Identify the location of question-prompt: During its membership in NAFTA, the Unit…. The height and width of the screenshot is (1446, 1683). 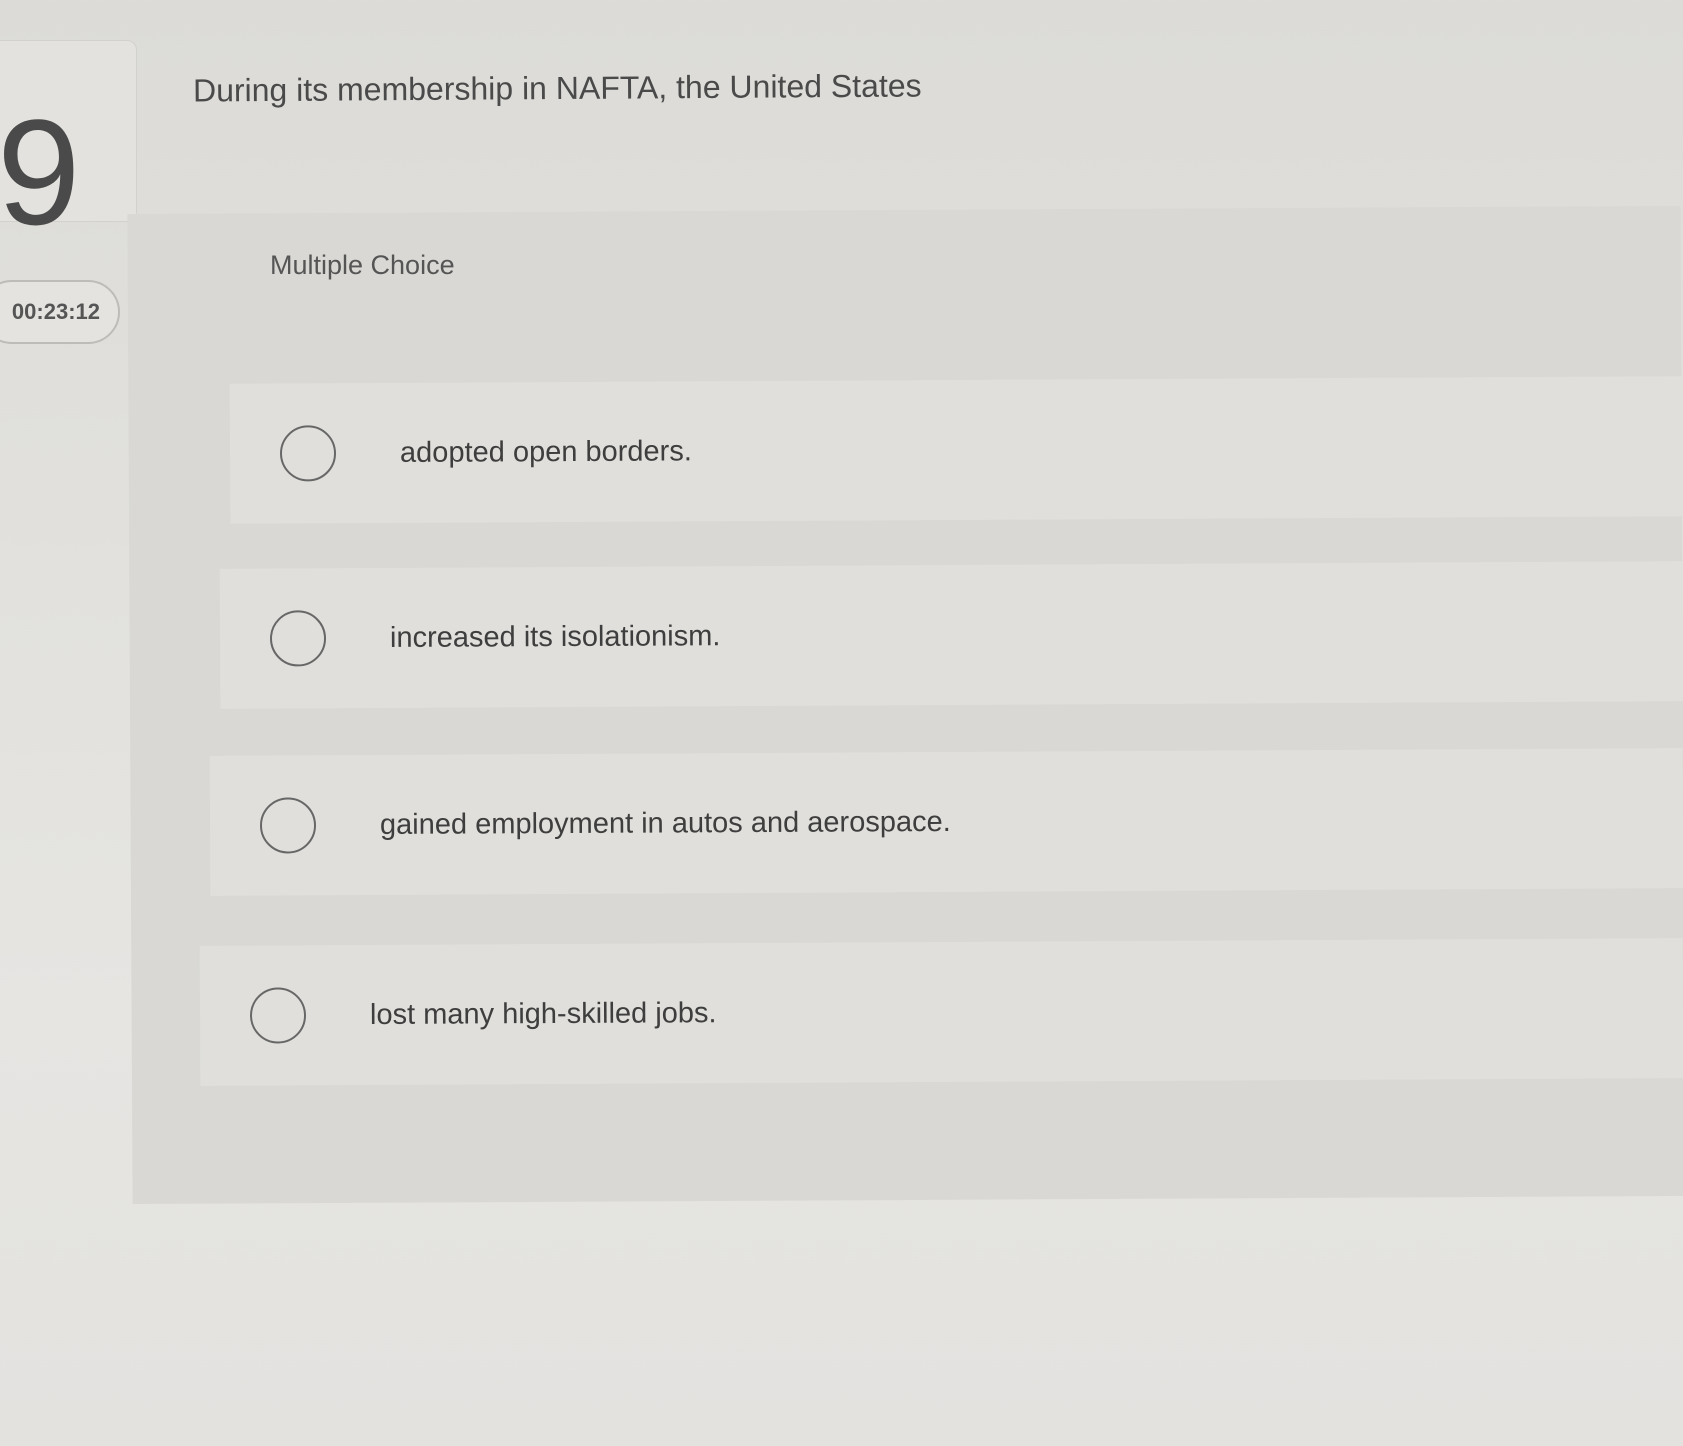
(557, 88).